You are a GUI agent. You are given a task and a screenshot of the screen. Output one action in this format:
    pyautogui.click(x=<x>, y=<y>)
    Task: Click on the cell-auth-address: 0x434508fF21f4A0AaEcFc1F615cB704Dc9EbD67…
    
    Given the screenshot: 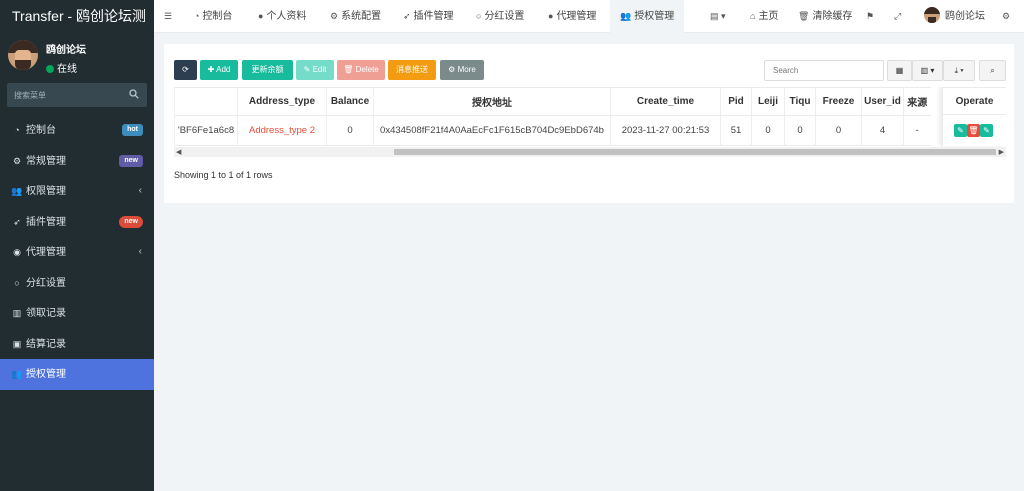 What is the action you would take?
    pyautogui.click(x=492, y=130)
    